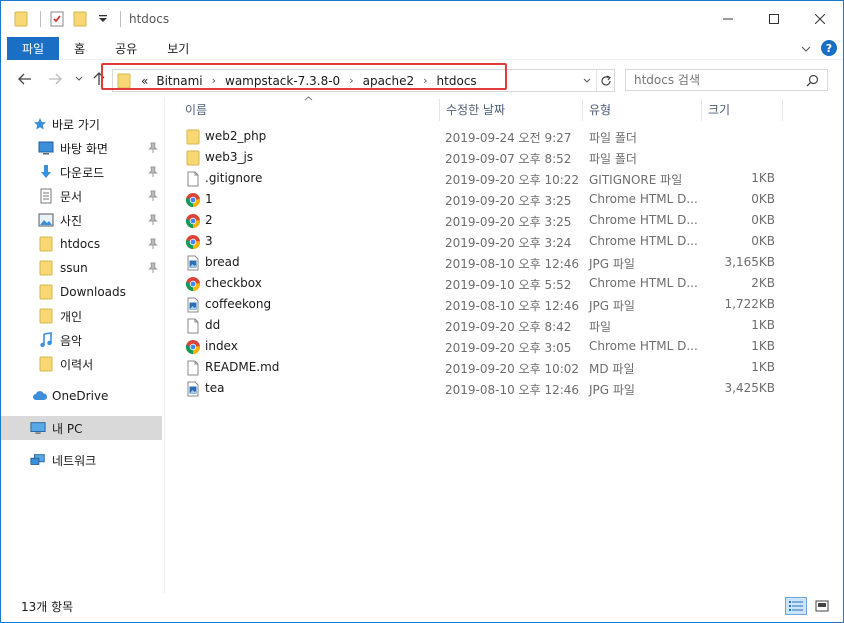 The height and width of the screenshot is (623, 844). What do you see at coordinates (806, 48) in the screenshot?
I see `expand-ribbon-icon` at bounding box center [806, 48].